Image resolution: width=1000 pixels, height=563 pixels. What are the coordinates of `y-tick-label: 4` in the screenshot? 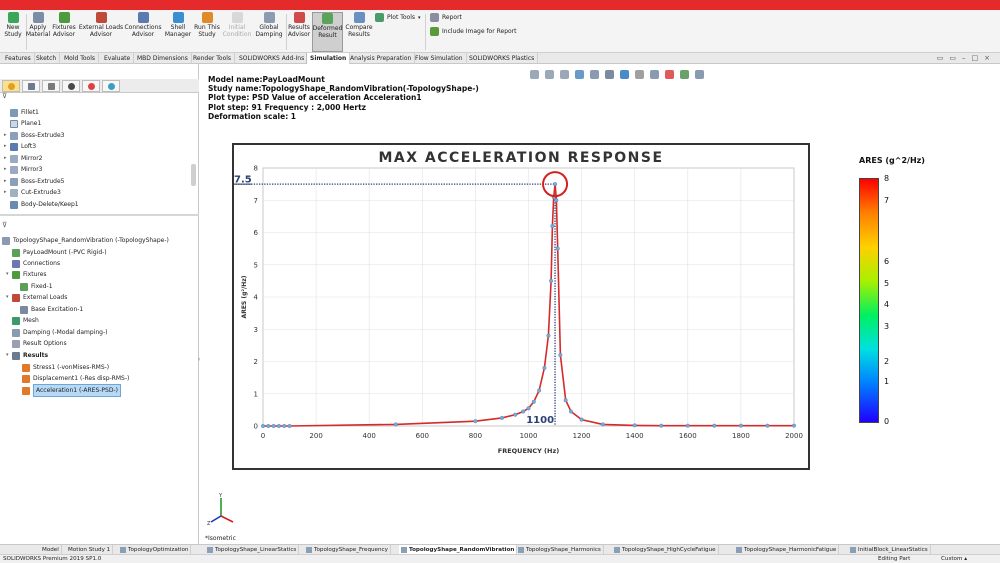 It's located at (256, 298).